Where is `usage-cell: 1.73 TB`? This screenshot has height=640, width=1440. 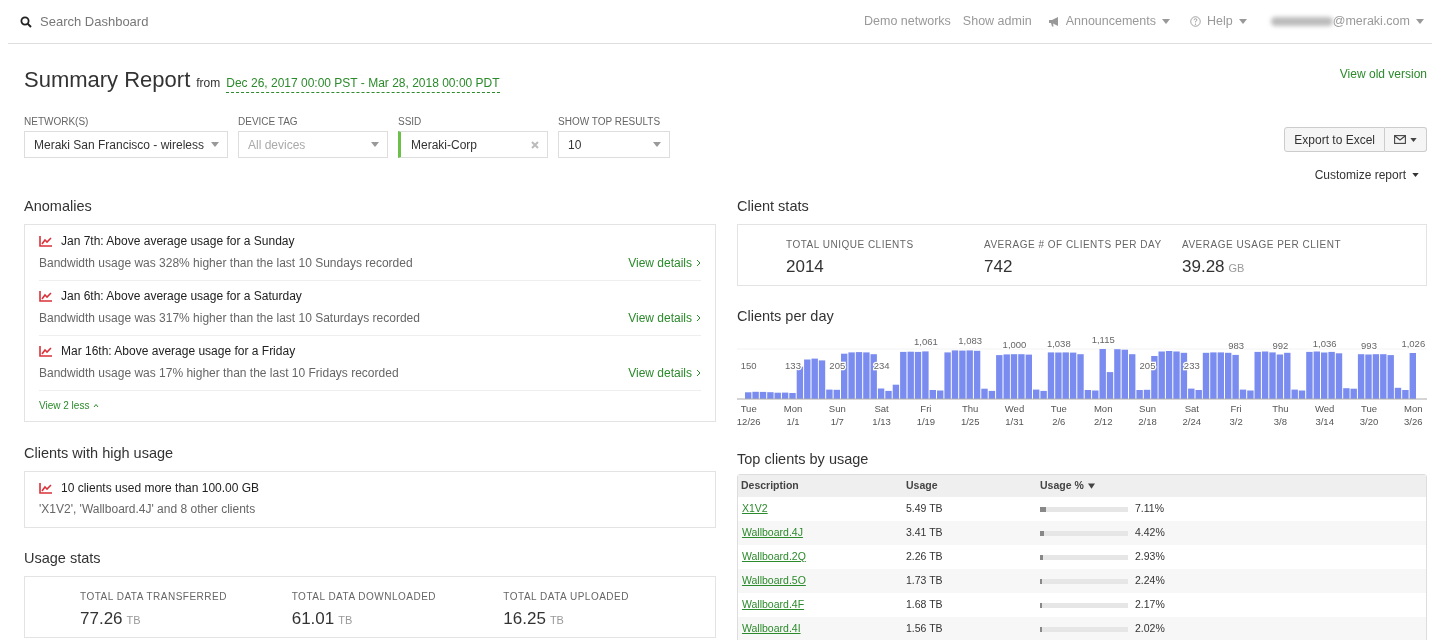
usage-cell: 1.73 TB is located at coordinates (924, 580).